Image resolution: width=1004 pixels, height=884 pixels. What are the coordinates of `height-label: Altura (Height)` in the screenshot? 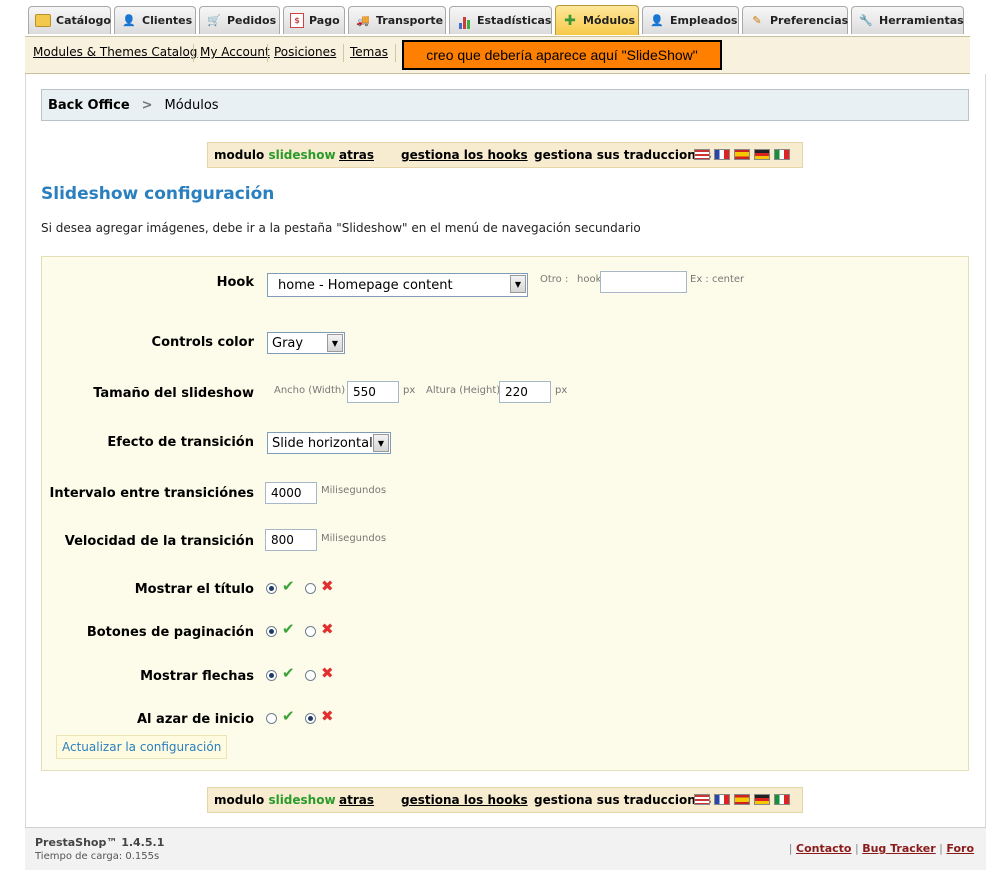 It's located at (463, 390).